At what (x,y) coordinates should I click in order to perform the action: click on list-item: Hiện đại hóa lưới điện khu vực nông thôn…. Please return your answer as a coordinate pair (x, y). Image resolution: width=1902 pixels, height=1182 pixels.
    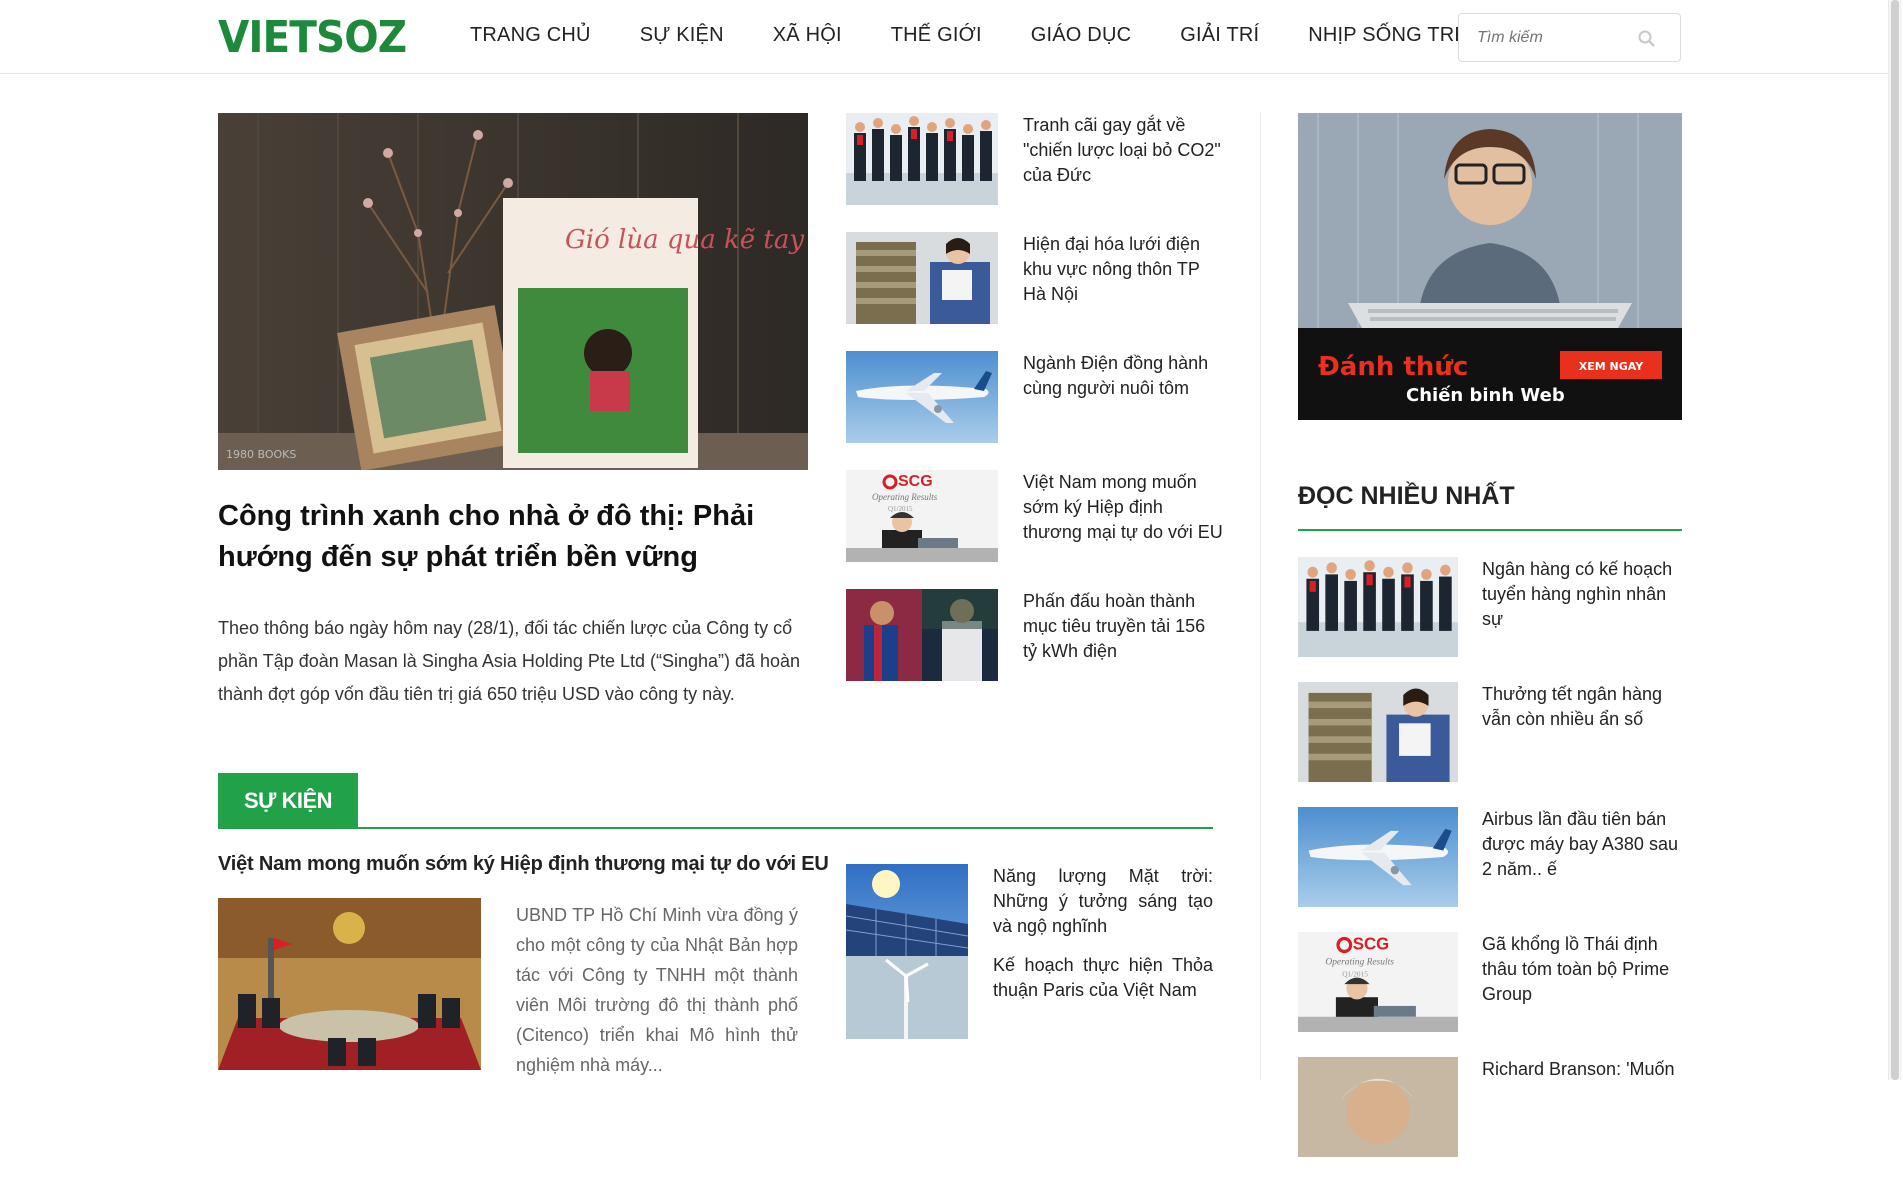
    Looking at the image, I should click on (1036, 291).